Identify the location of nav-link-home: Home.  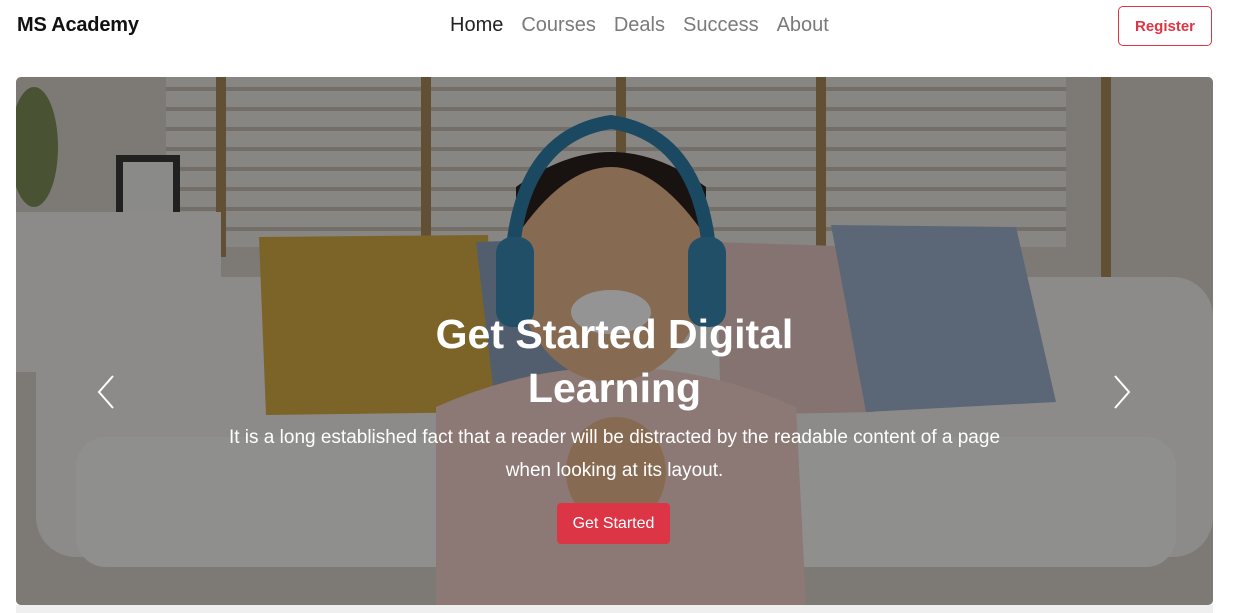
(476, 25).